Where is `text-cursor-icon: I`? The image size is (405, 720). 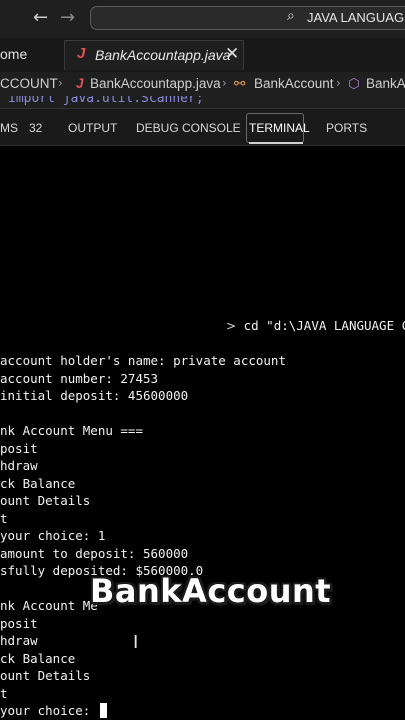 text-cursor-icon: I is located at coordinates (136, 642).